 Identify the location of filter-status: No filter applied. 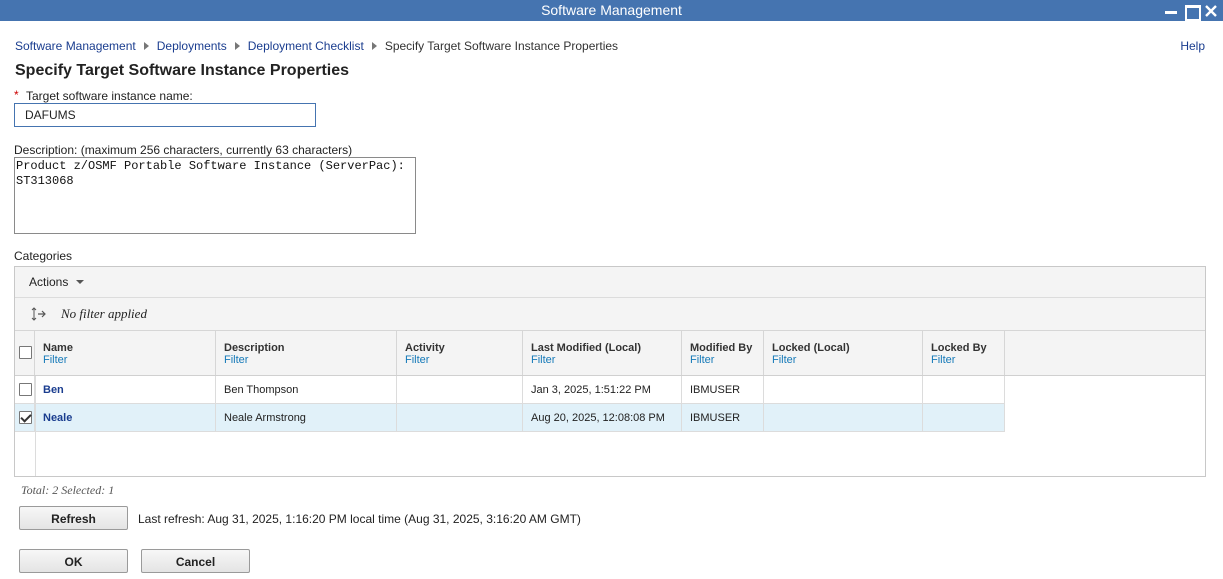
(104, 313).